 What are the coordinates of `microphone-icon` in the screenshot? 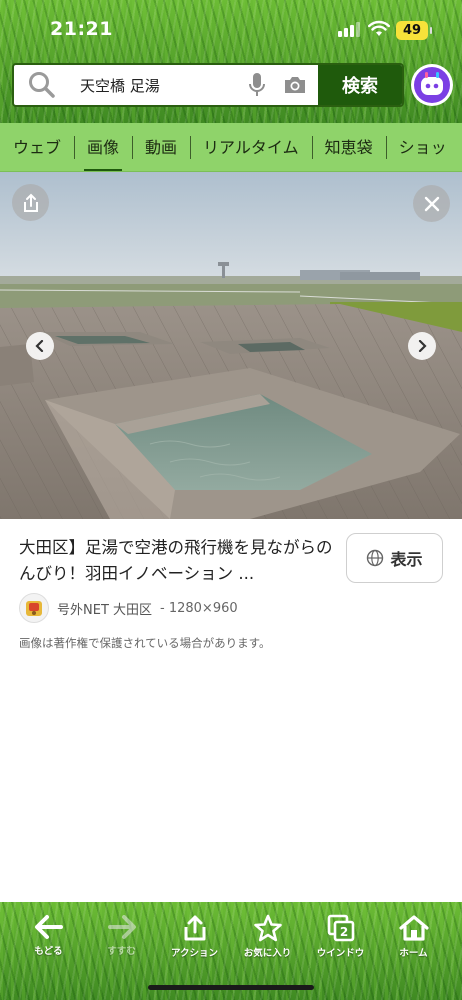 It's located at (257, 85).